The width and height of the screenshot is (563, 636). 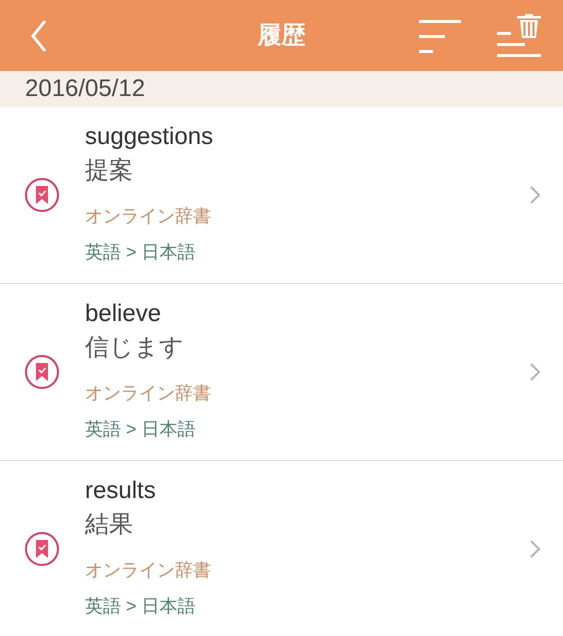 I want to click on word-text: suggestions, so click(x=149, y=137).